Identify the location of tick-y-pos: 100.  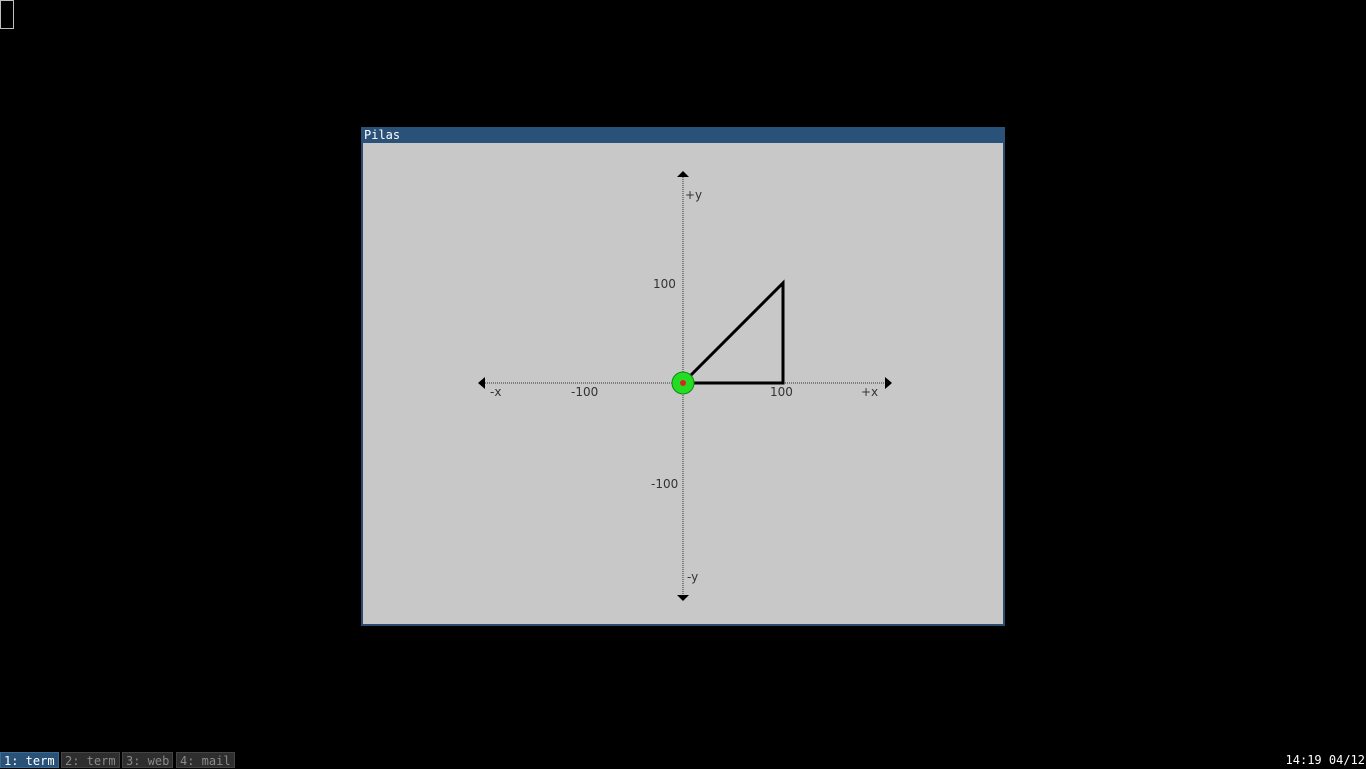
(664, 284).